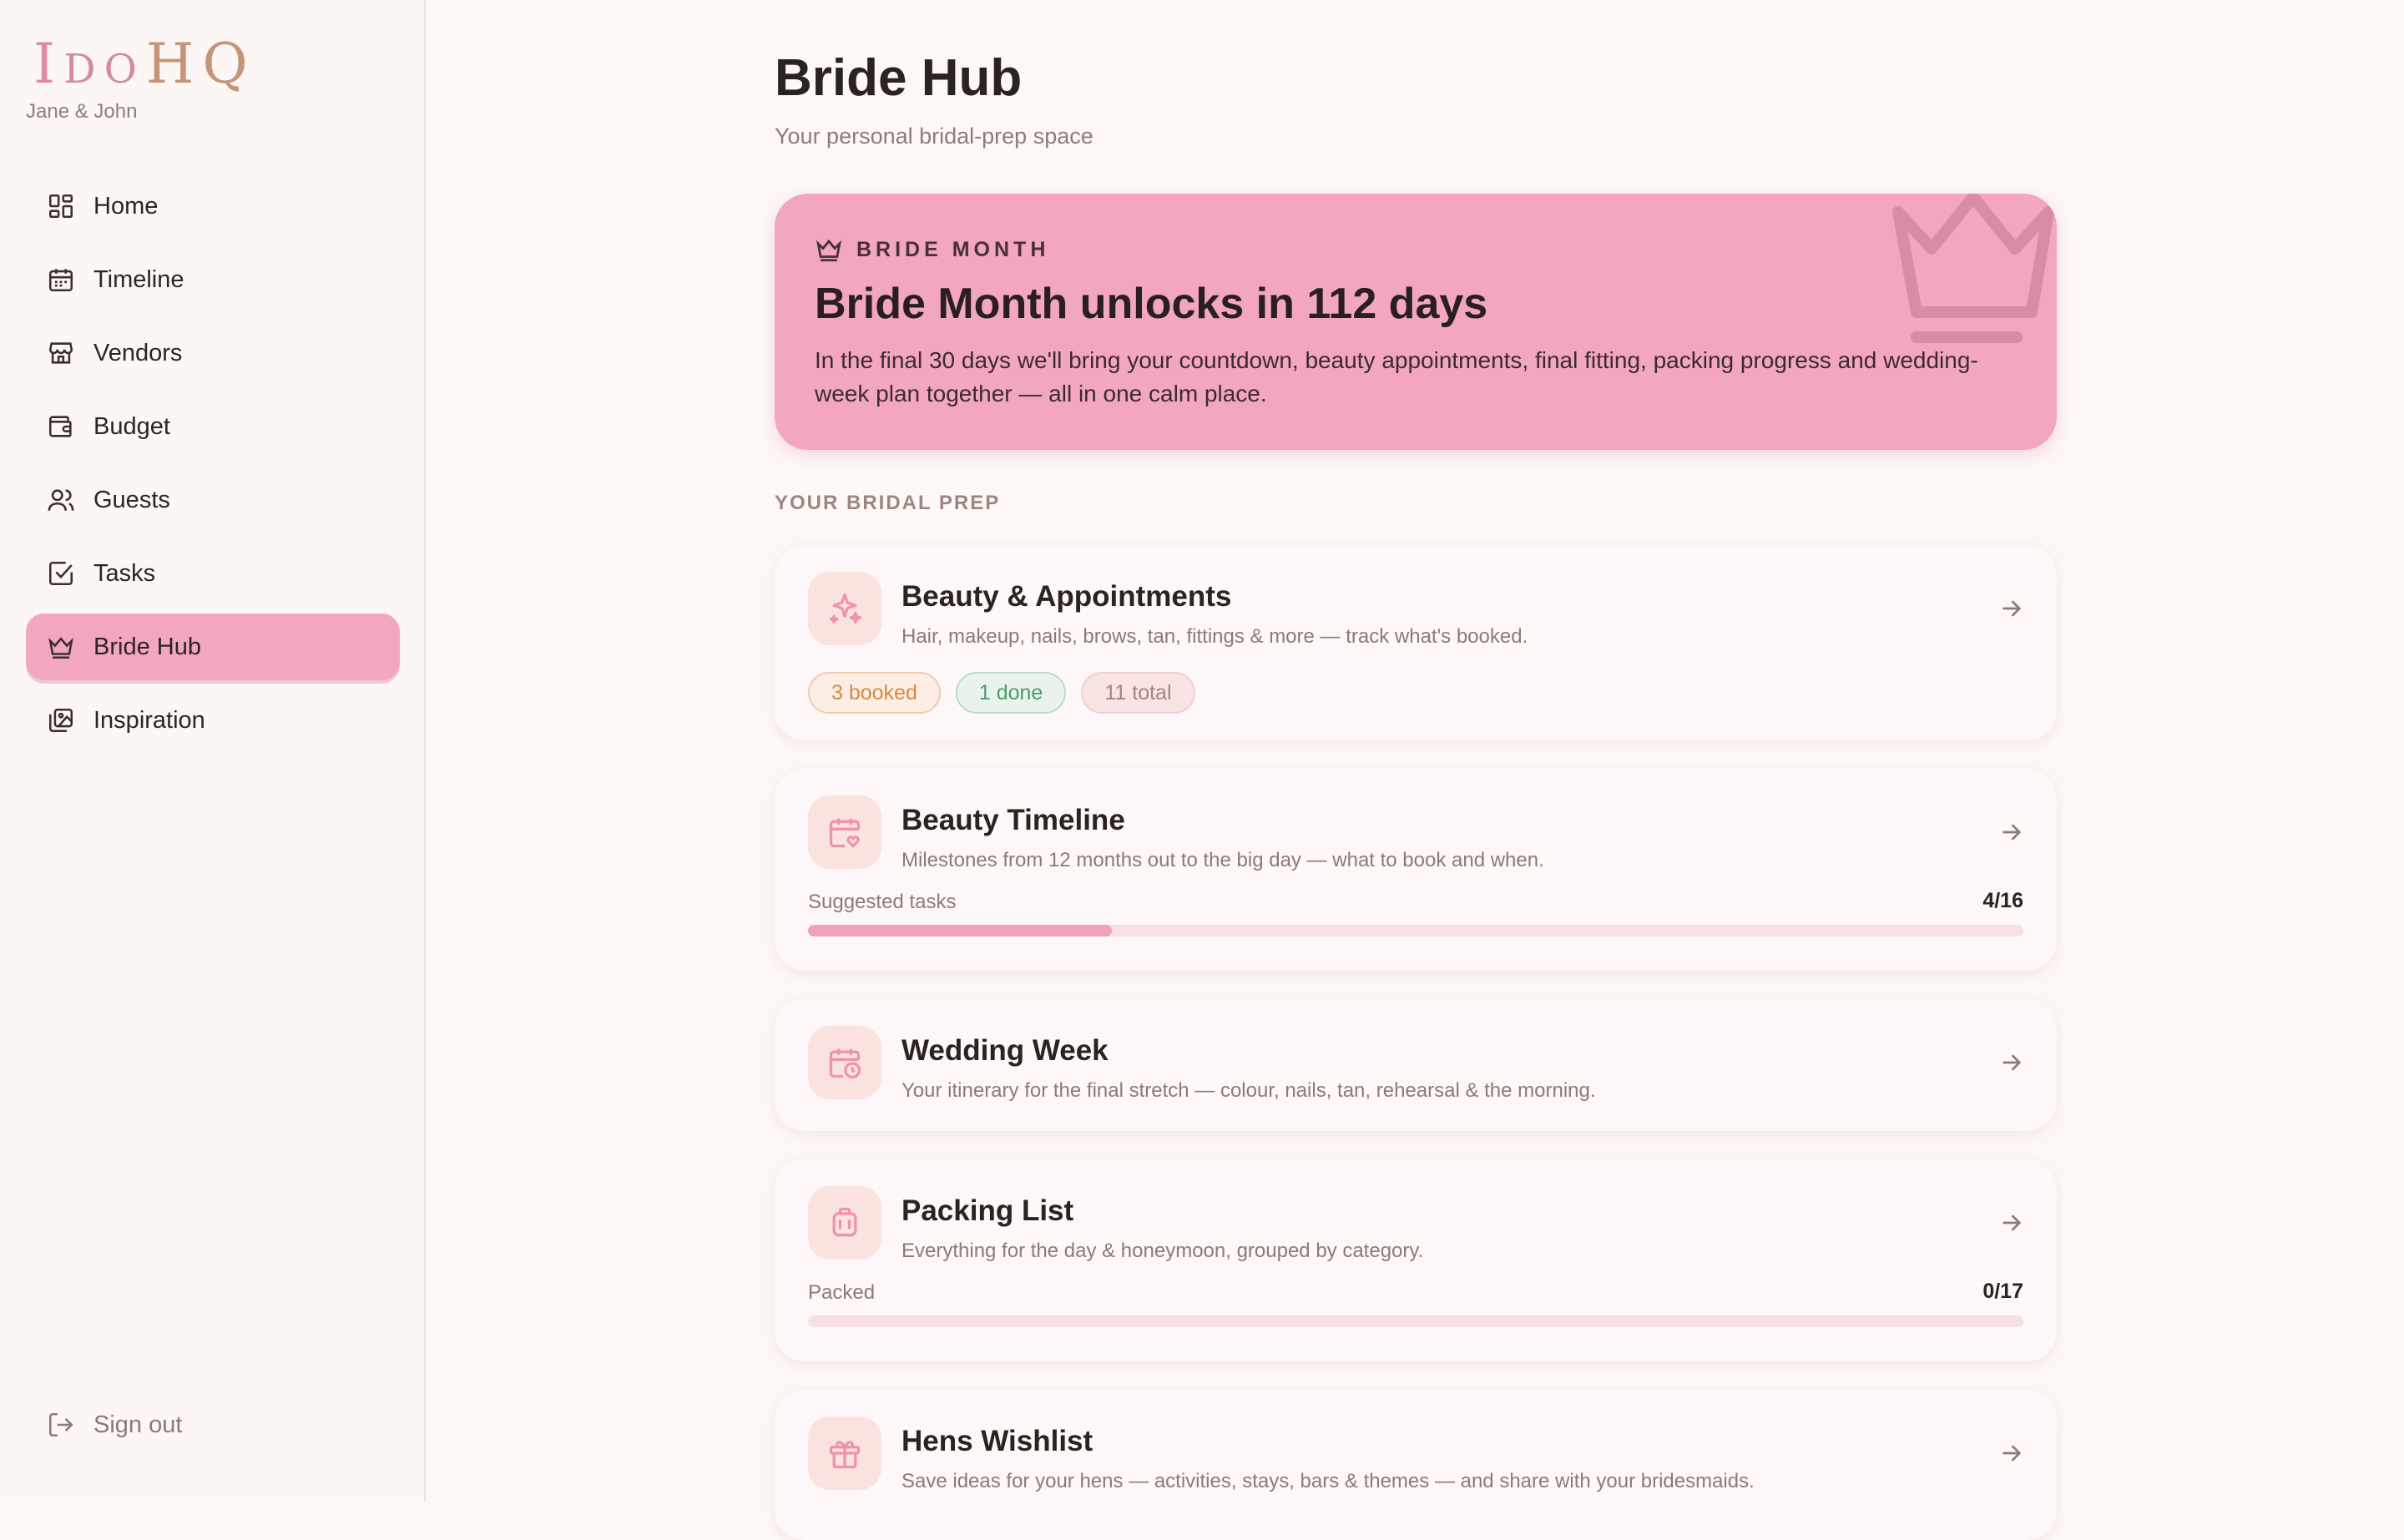  Describe the element at coordinates (1151, 304) in the screenshot. I see `banner-title: Bride Month unlocks in 112 days` at that location.